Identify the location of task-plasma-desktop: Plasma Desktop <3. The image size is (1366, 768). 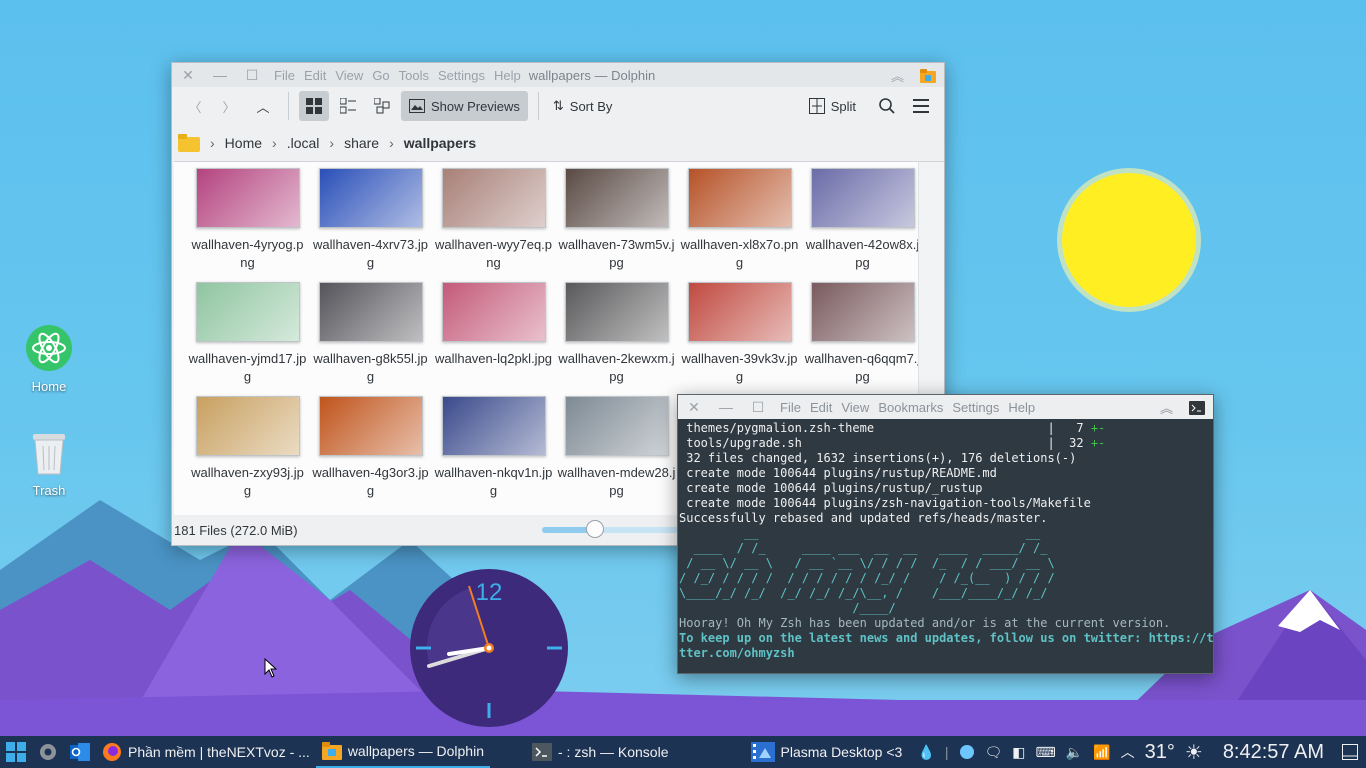
(827, 752).